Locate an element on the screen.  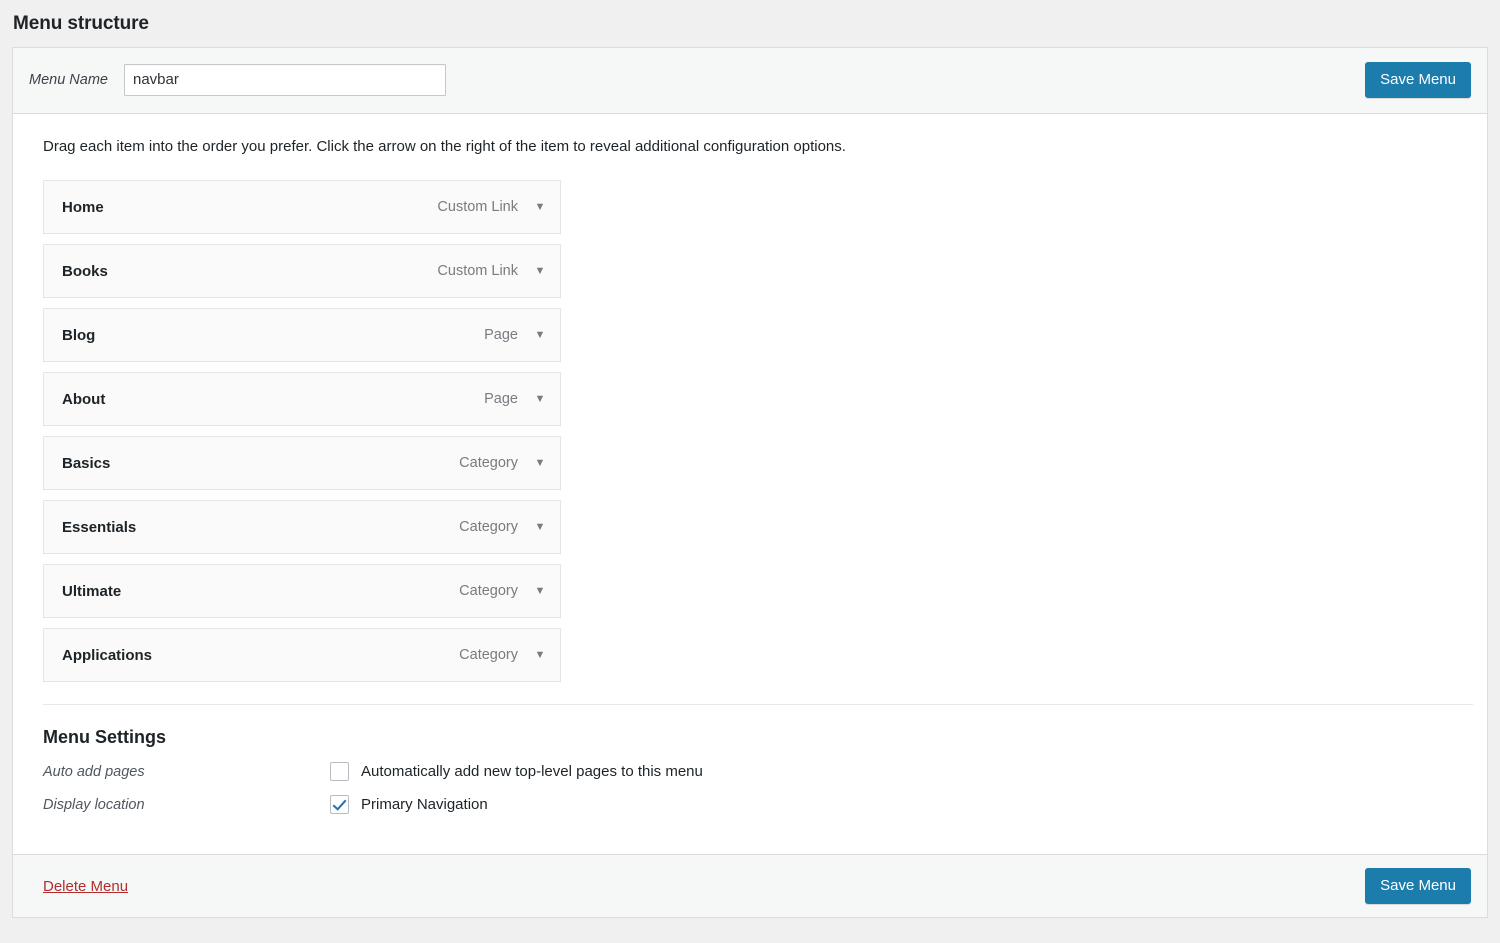
panel-header: Menu Name Save Menu is located at coordinates (750, 80).